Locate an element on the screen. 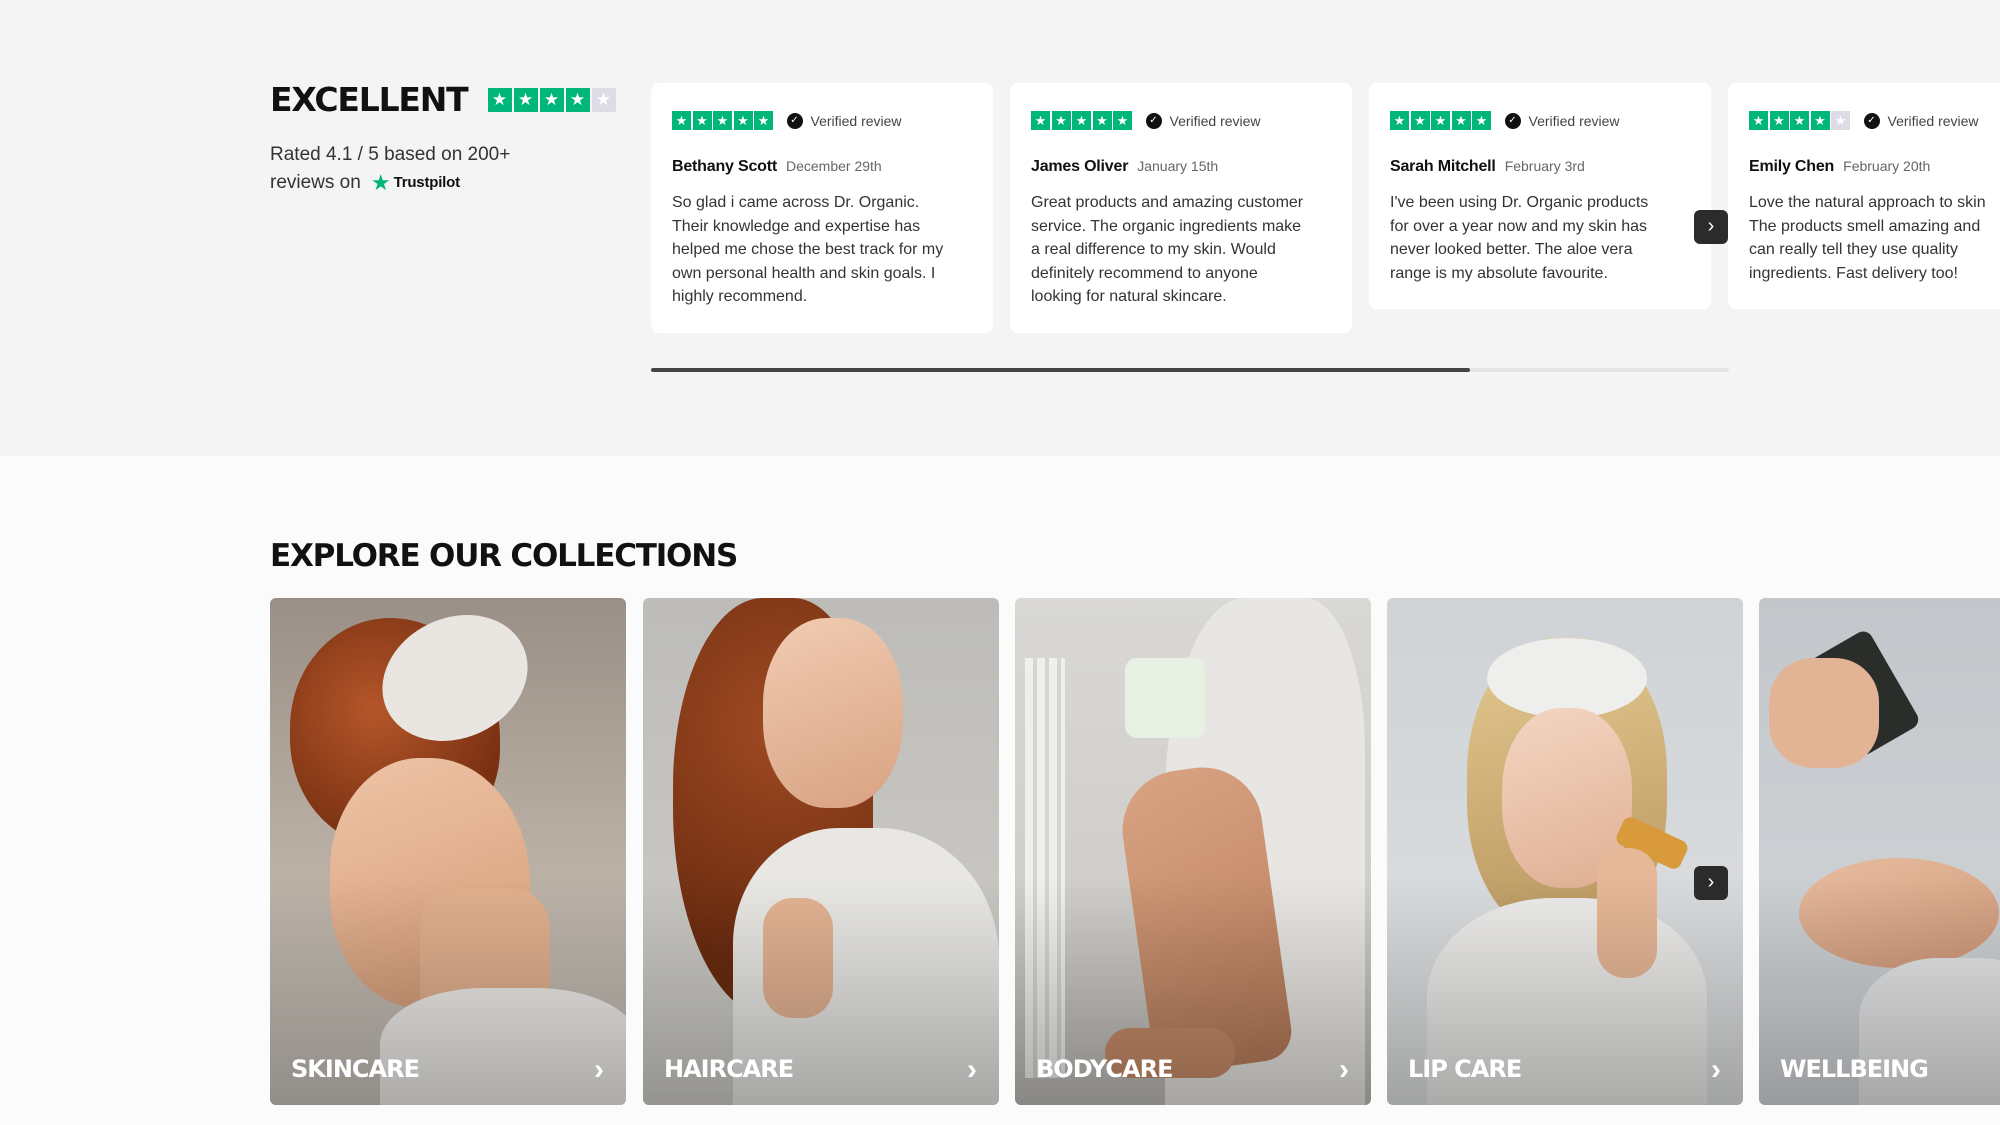  collection-label: SKINCARE is located at coordinates (355, 1069).